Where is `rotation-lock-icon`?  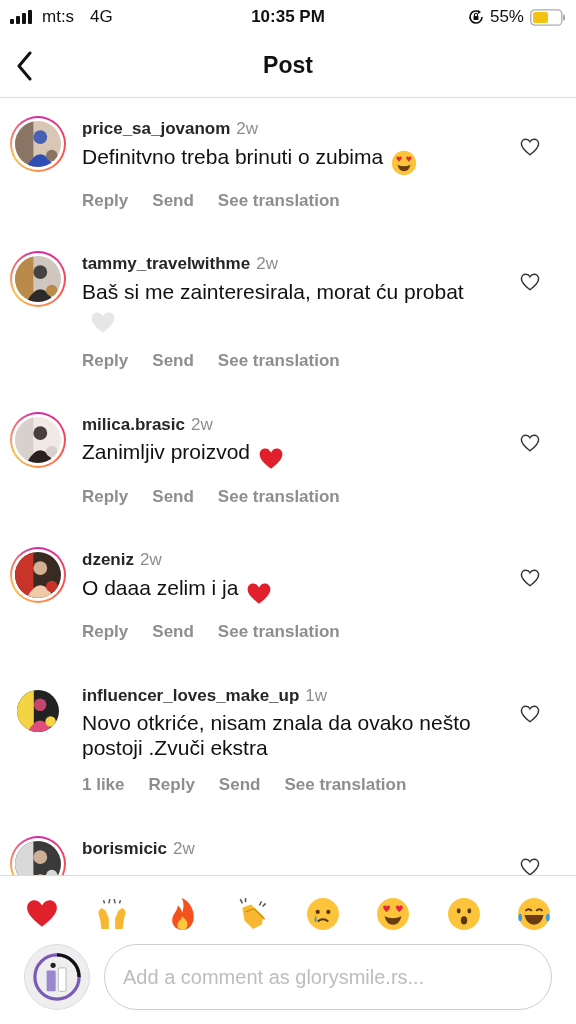
rotation-lock-icon is located at coordinates (475, 17).